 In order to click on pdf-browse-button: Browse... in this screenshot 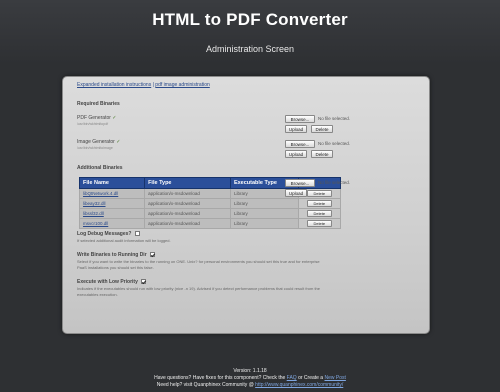, I will do `click(300, 119)`.